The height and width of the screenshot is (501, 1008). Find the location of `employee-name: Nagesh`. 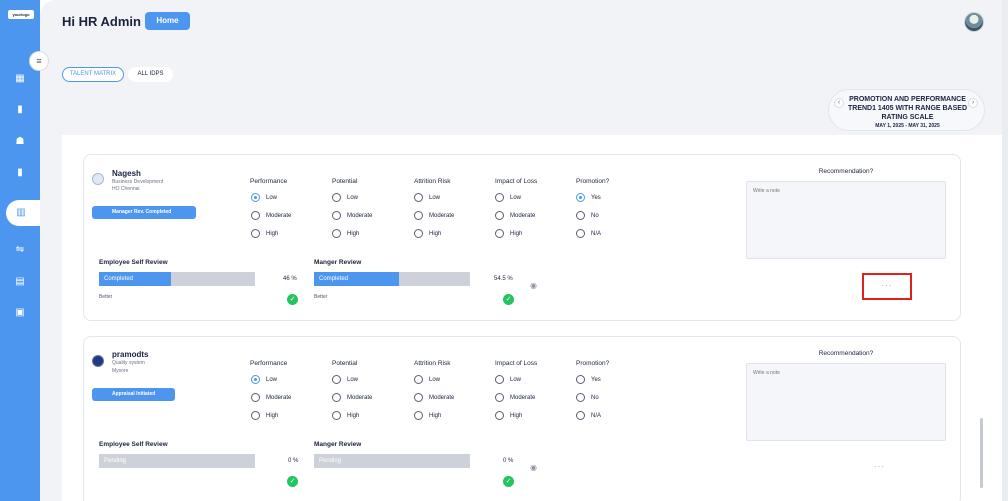

employee-name: Nagesh is located at coordinates (126, 173).